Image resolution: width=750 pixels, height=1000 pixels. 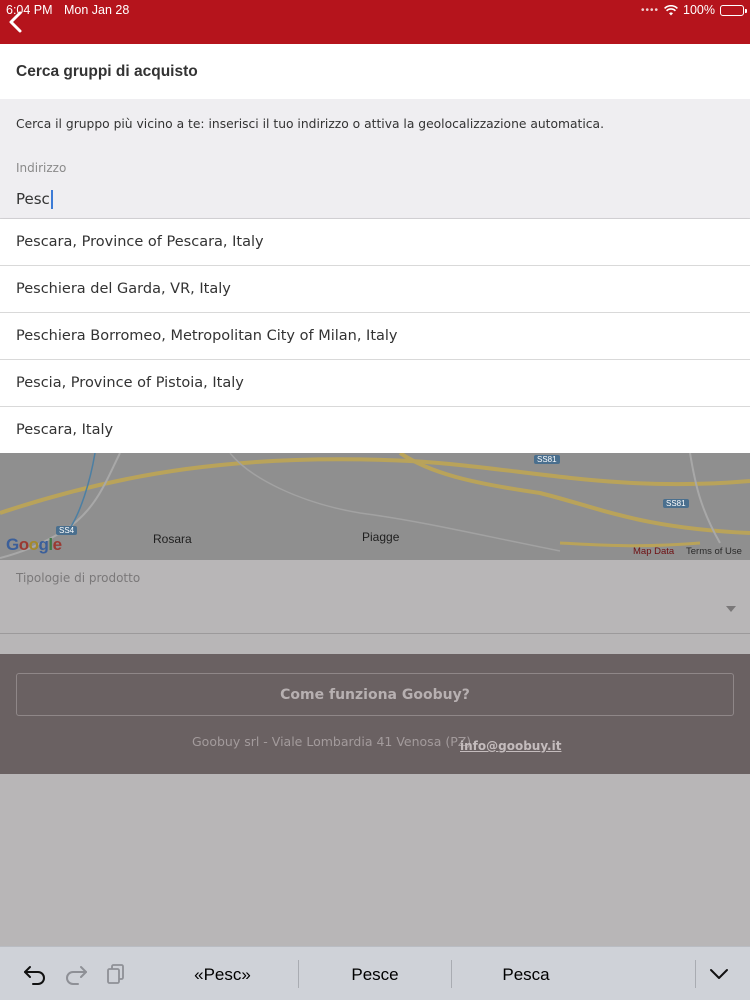 What do you see at coordinates (34, 544) in the screenshot?
I see `google-logo: Google` at bounding box center [34, 544].